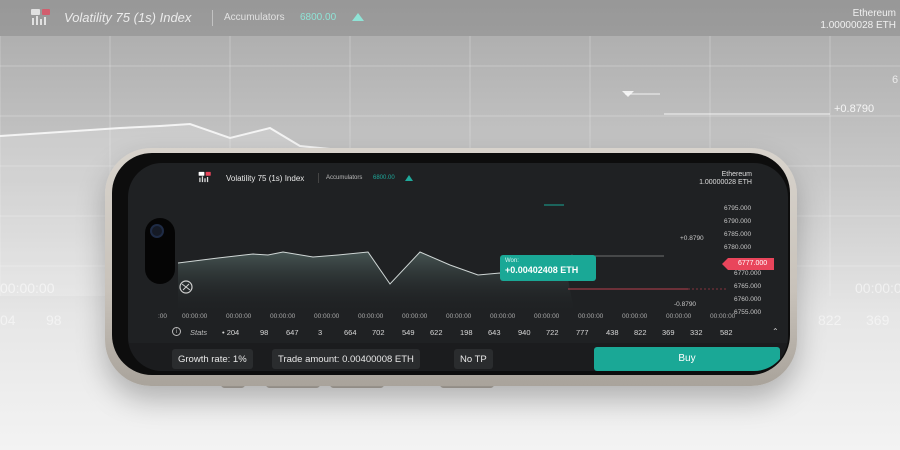 Image resolution: width=900 pixels, height=450 pixels. I want to click on price-axis-label: 6785.000, so click(738, 234).